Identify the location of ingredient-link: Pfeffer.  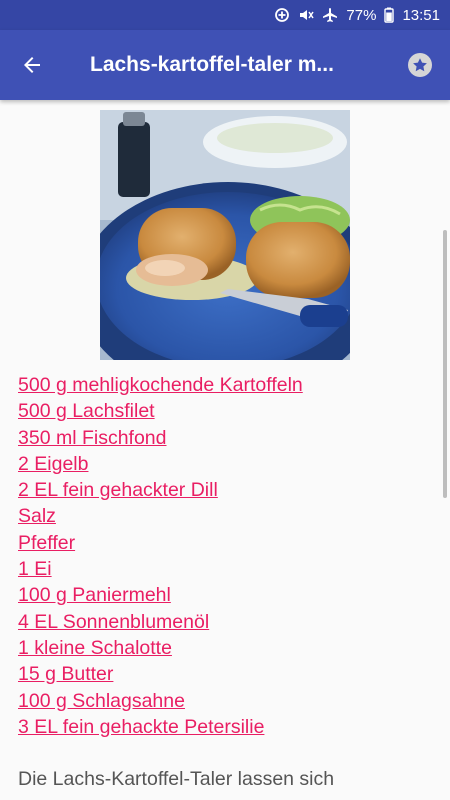
(46, 543).